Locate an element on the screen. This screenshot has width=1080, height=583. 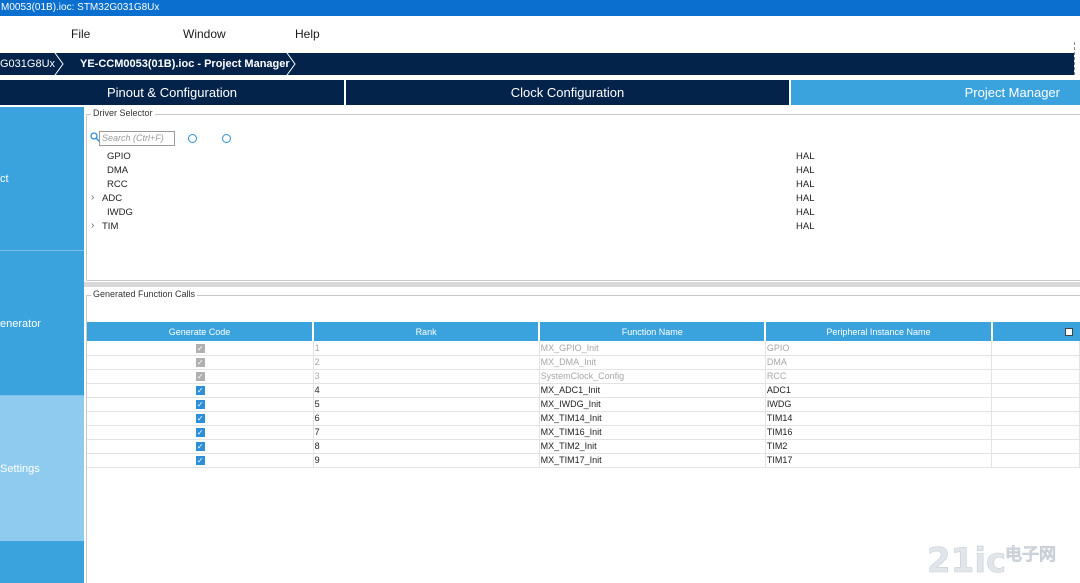
list-item: GPIO HAL is located at coordinates (582, 158).